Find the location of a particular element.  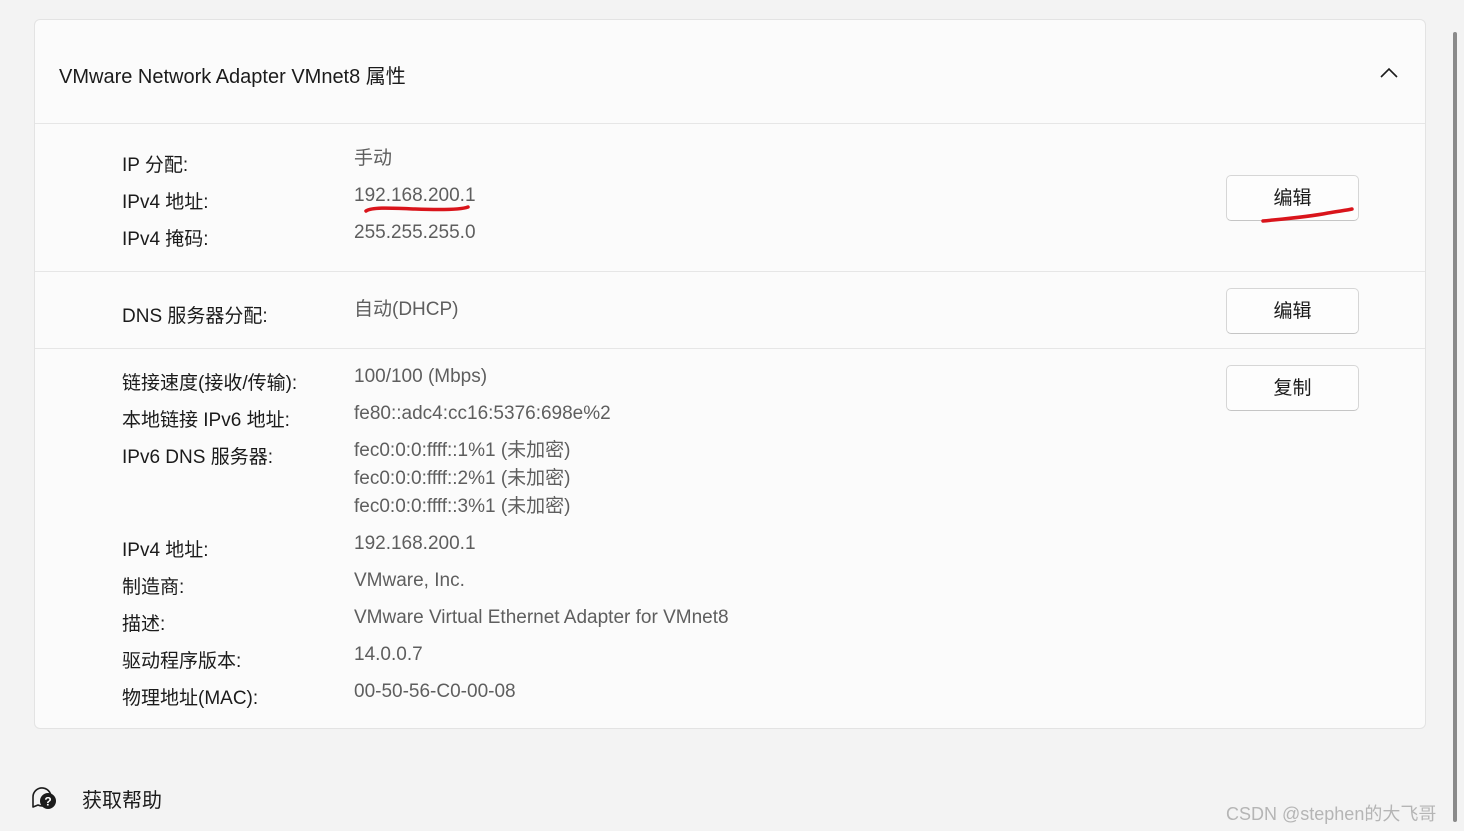

ipv4-address-label: IPv4 地址: is located at coordinates (165, 202).